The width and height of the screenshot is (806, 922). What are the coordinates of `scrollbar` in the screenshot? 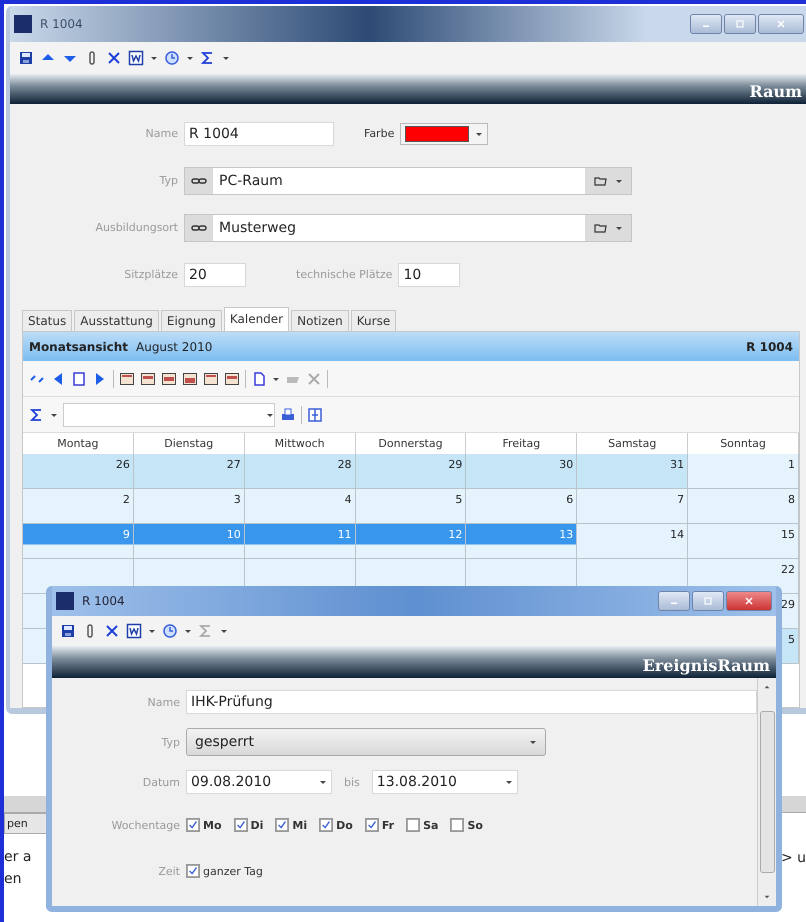 It's located at (766, 792).